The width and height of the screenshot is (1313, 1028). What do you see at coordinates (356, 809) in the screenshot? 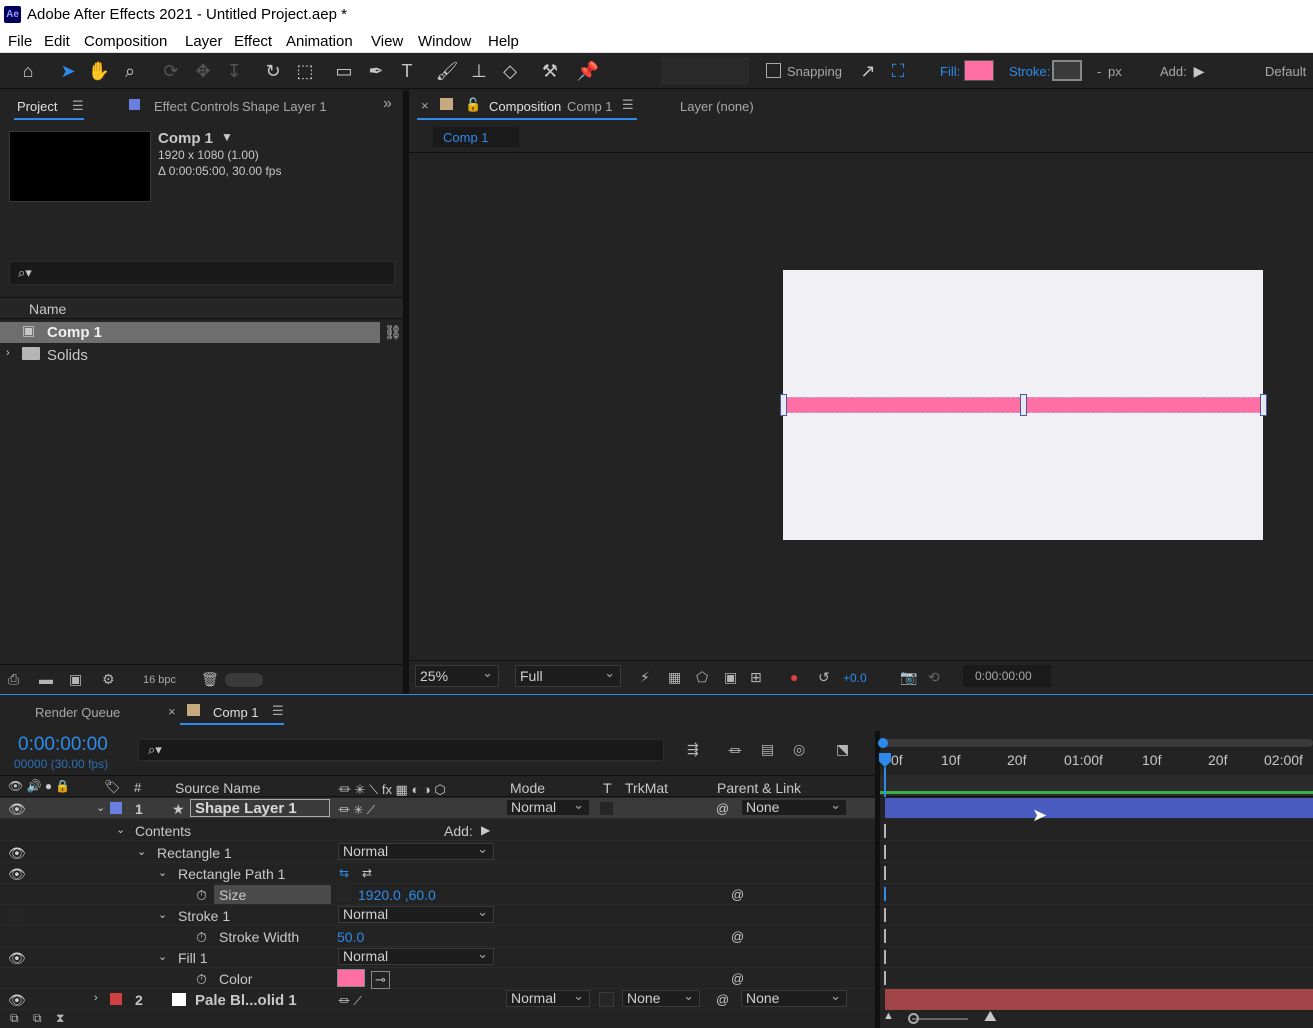
I see `layer-switches-icons: ⏛ ✳ ⟋` at bounding box center [356, 809].